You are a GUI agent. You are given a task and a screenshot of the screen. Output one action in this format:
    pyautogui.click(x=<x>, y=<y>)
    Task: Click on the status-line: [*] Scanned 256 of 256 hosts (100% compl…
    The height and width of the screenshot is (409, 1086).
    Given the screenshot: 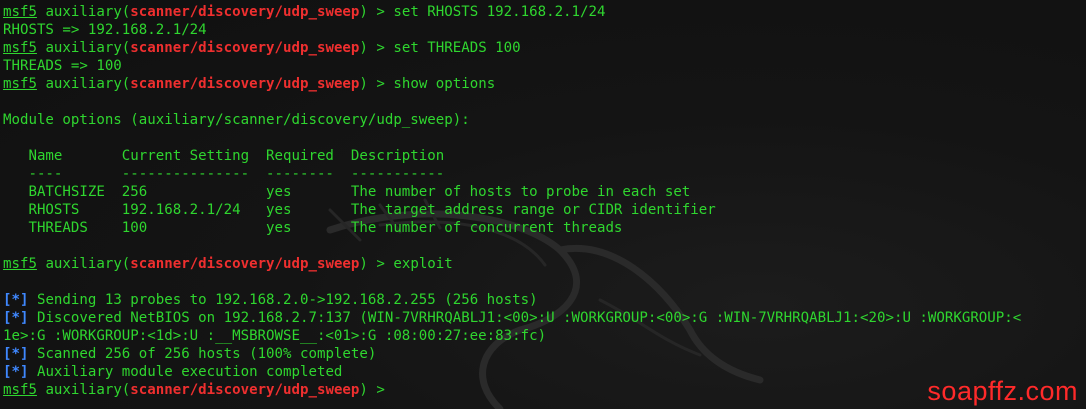 What is the action you would take?
    pyautogui.click(x=544, y=354)
    